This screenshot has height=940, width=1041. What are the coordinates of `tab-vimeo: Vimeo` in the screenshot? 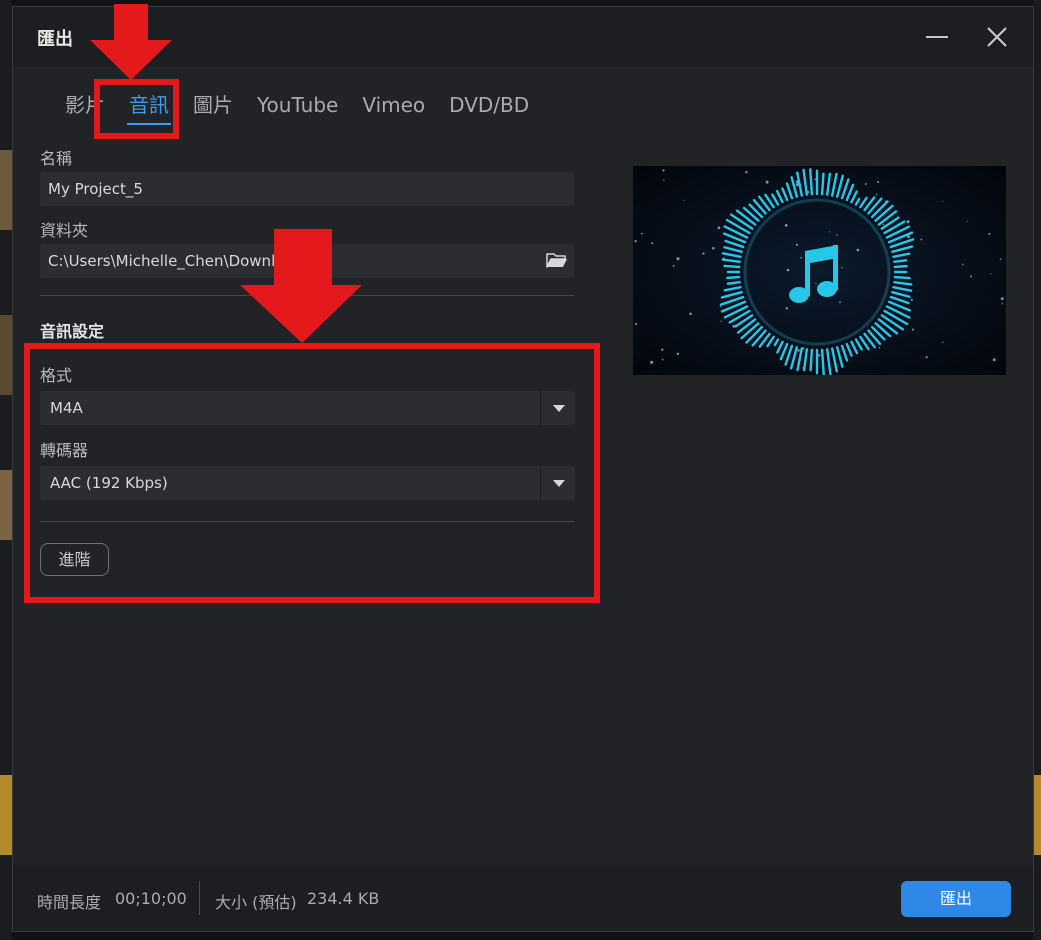 It's located at (393, 109).